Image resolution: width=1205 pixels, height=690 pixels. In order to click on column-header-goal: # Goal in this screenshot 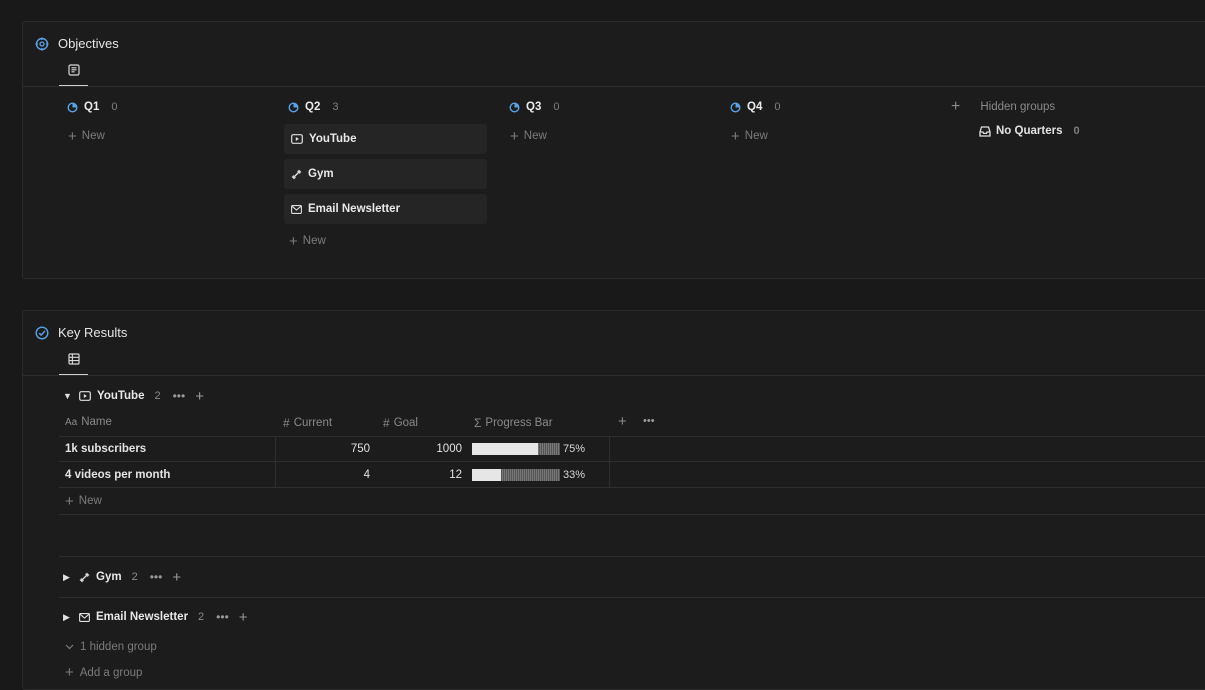, I will do `click(400, 423)`.